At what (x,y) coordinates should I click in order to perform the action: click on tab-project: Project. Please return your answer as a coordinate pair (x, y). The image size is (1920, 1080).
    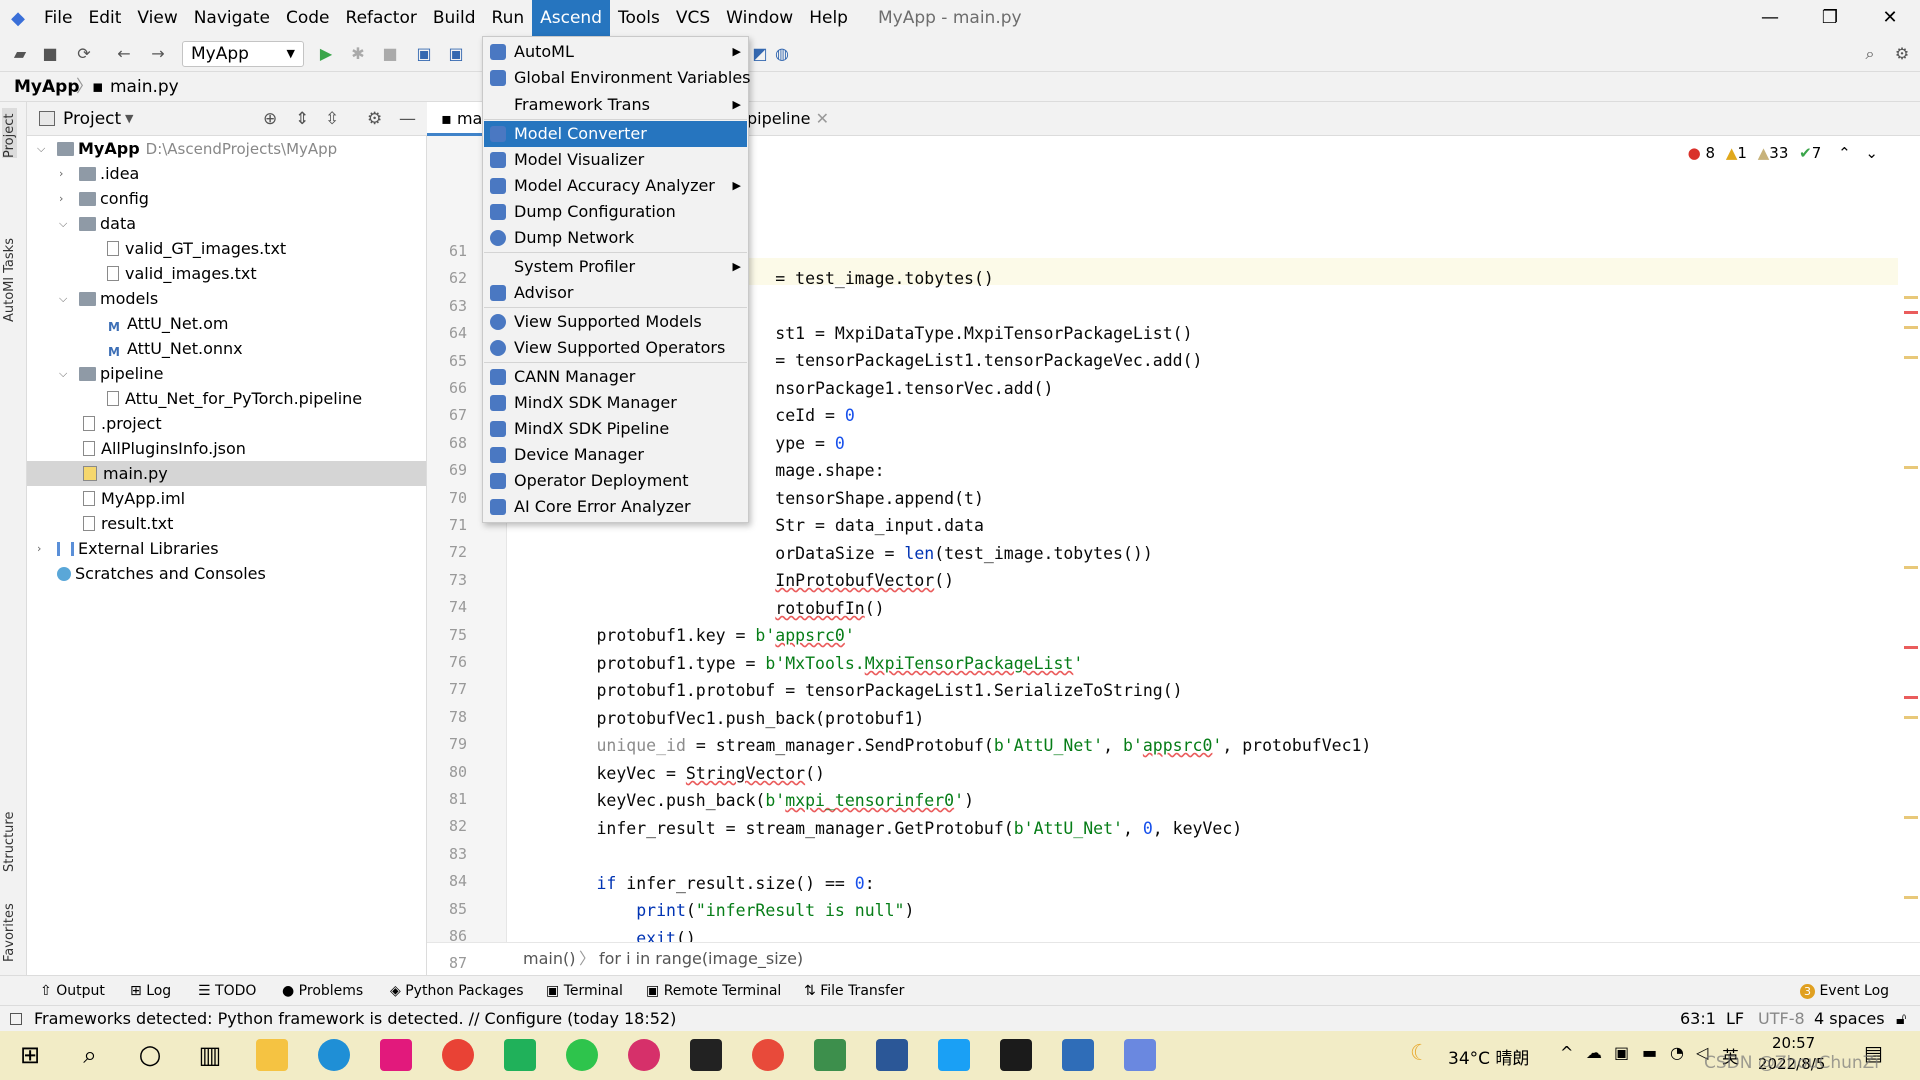
    Looking at the image, I should click on (9, 133).